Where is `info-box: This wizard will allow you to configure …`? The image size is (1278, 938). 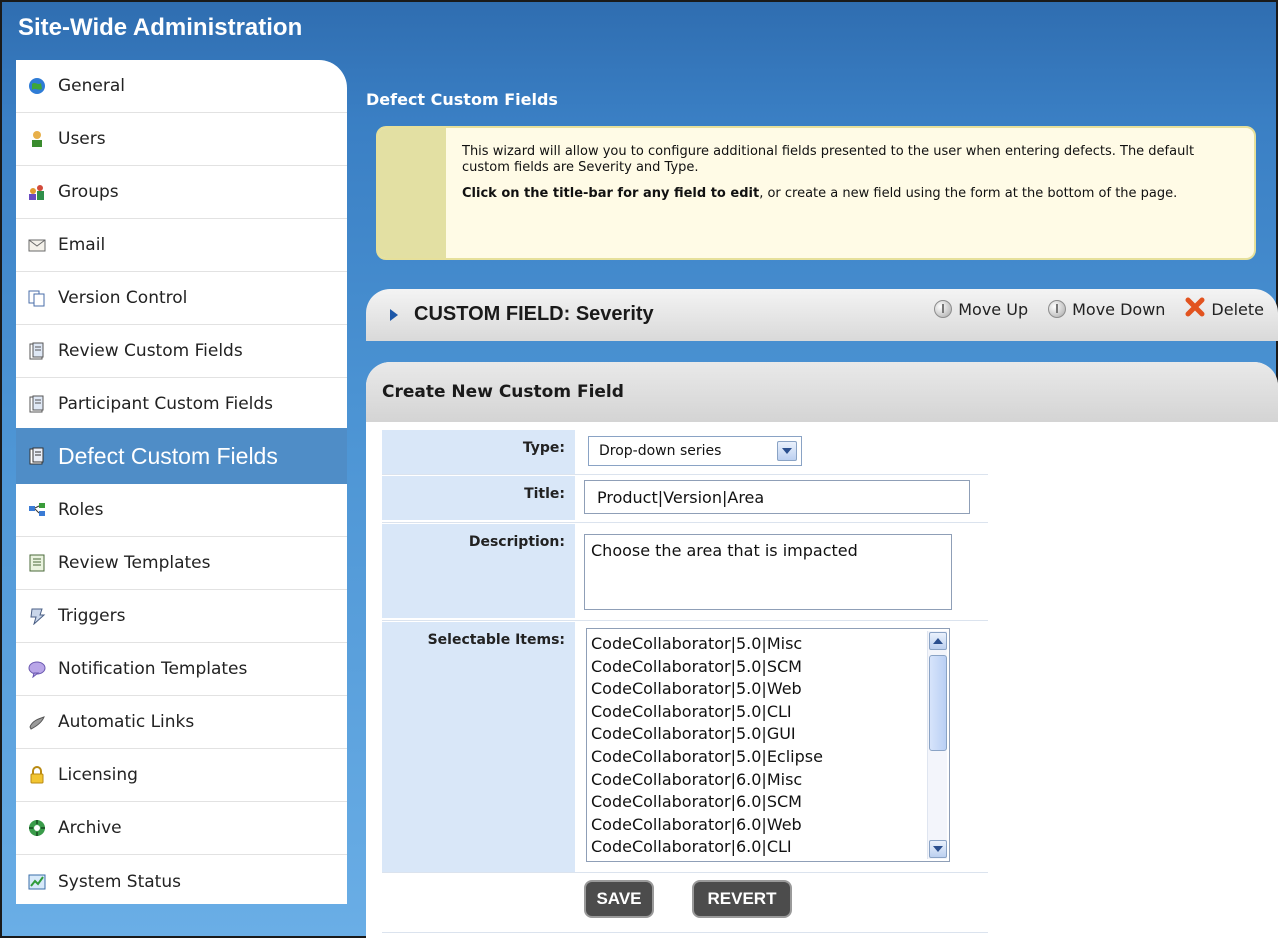
info-box: This wizard will allow you to configure … is located at coordinates (816, 193).